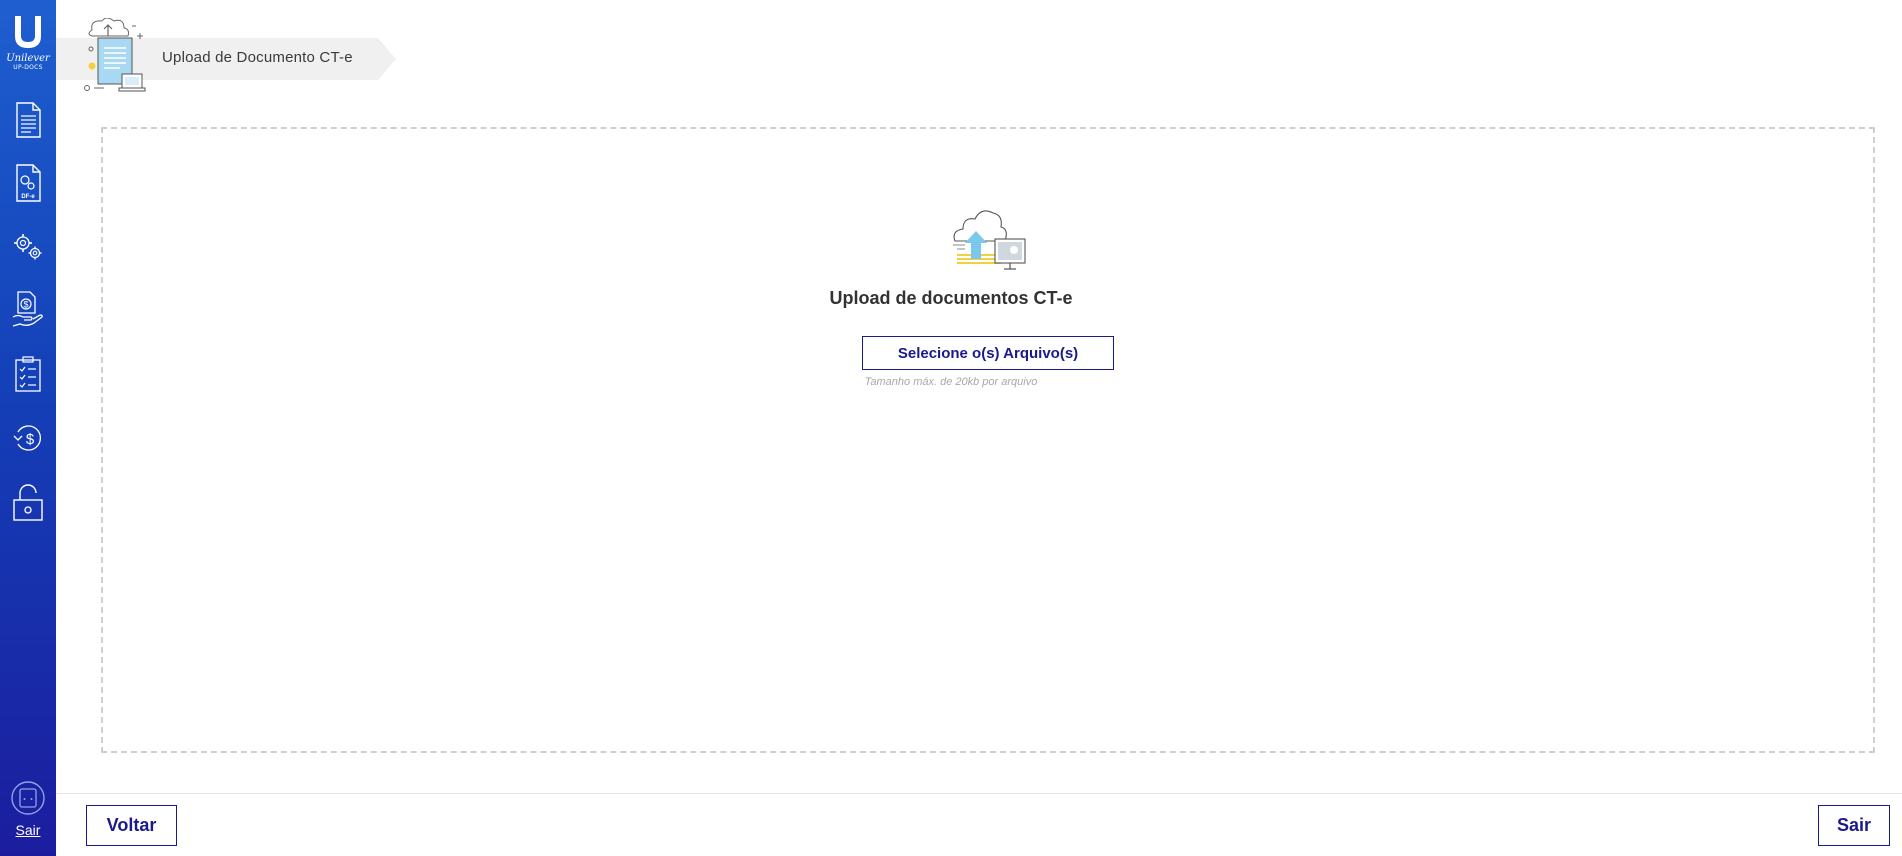  What do you see at coordinates (951, 382) in the screenshot?
I see `file-size-hint: Tamanho máx. de 20kb por arquivo` at bounding box center [951, 382].